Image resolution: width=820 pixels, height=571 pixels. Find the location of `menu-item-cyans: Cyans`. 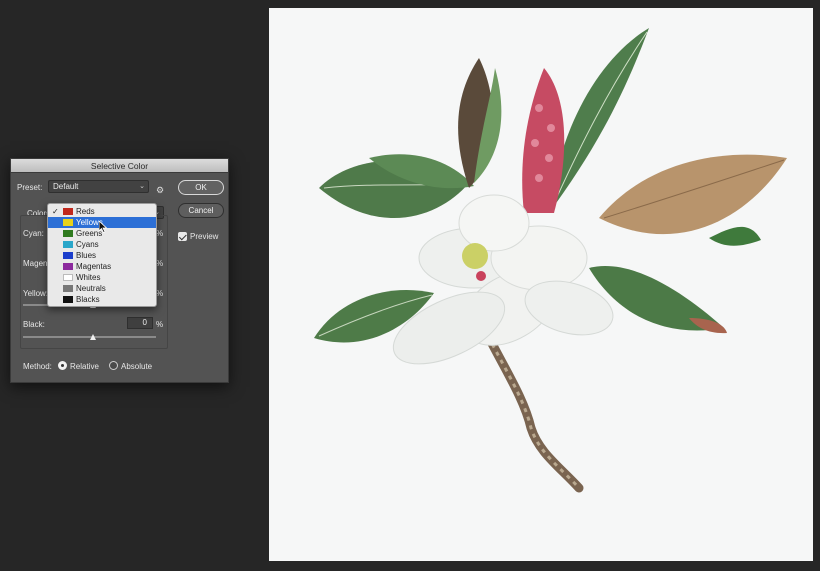

menu-item-cyans: Cyans is located at coordinates (102, 244).